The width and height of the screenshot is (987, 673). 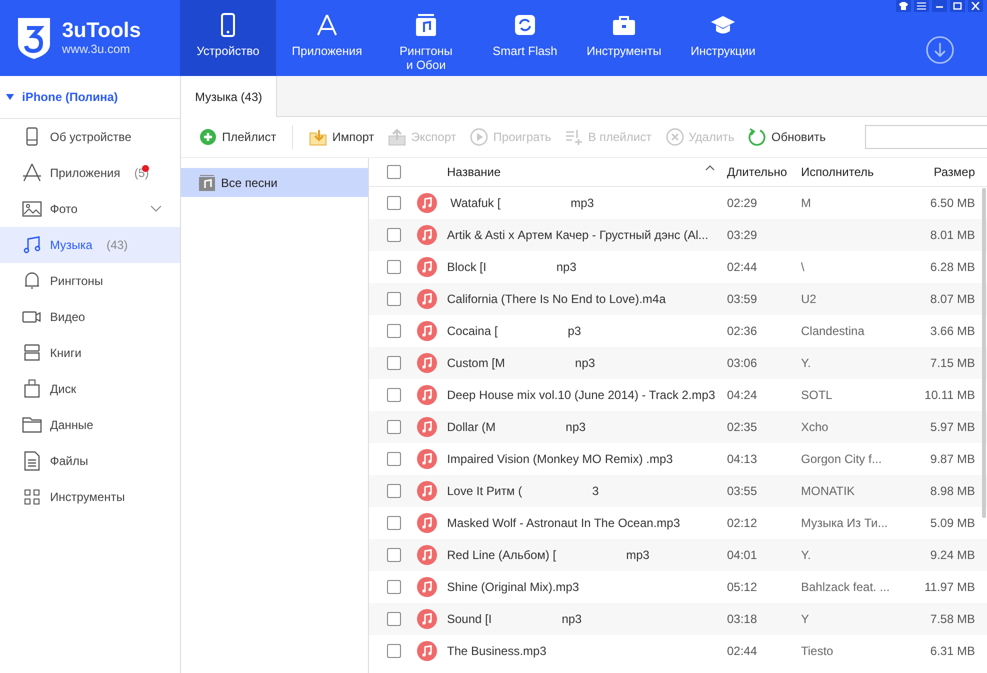 I want to click on column-header: Исполнитель, so click(x=837, y=172).